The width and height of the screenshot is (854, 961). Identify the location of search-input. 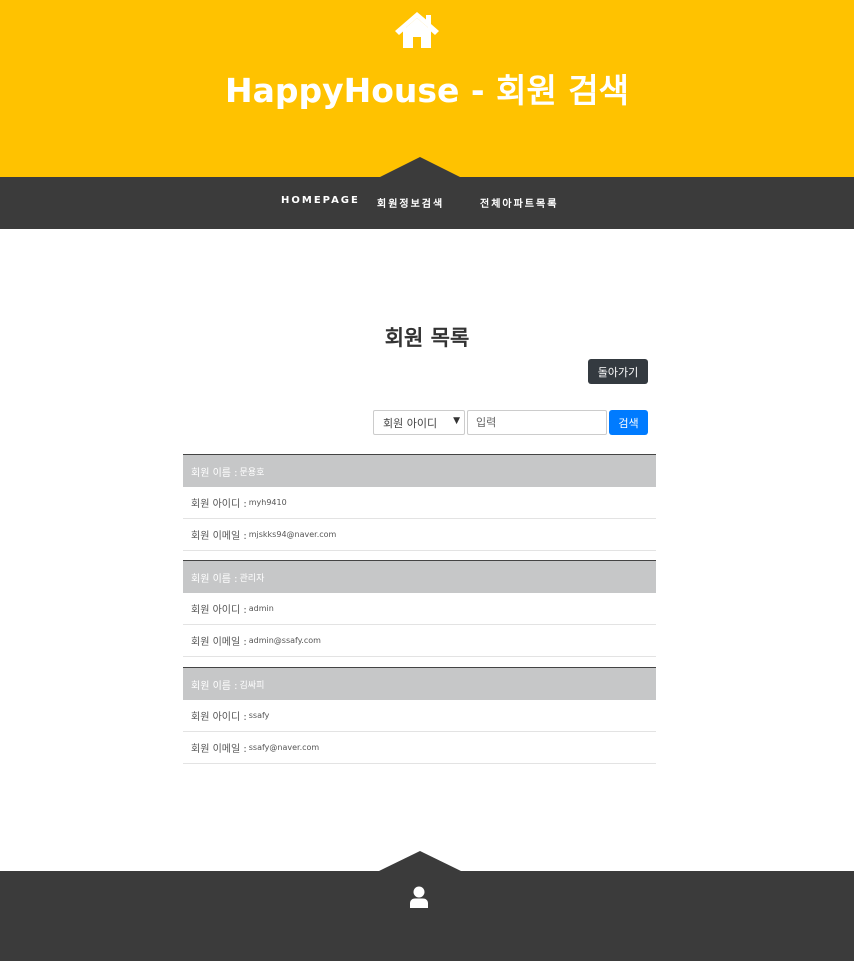
(537, 422).